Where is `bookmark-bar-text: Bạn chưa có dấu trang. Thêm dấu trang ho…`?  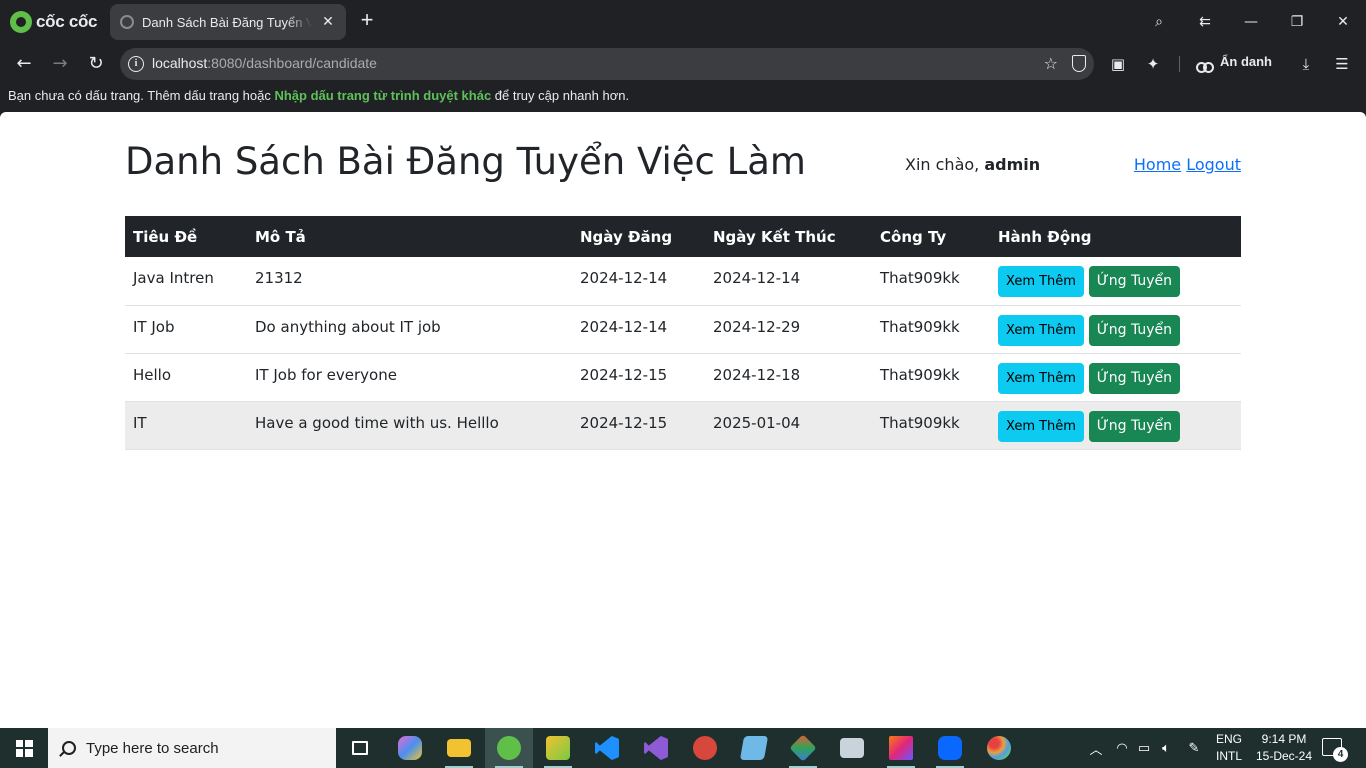
bookmark-bar-text: Bạn chưa có dấu trang. Thêm dấu trang ho… is located at coordinates (141, 95).